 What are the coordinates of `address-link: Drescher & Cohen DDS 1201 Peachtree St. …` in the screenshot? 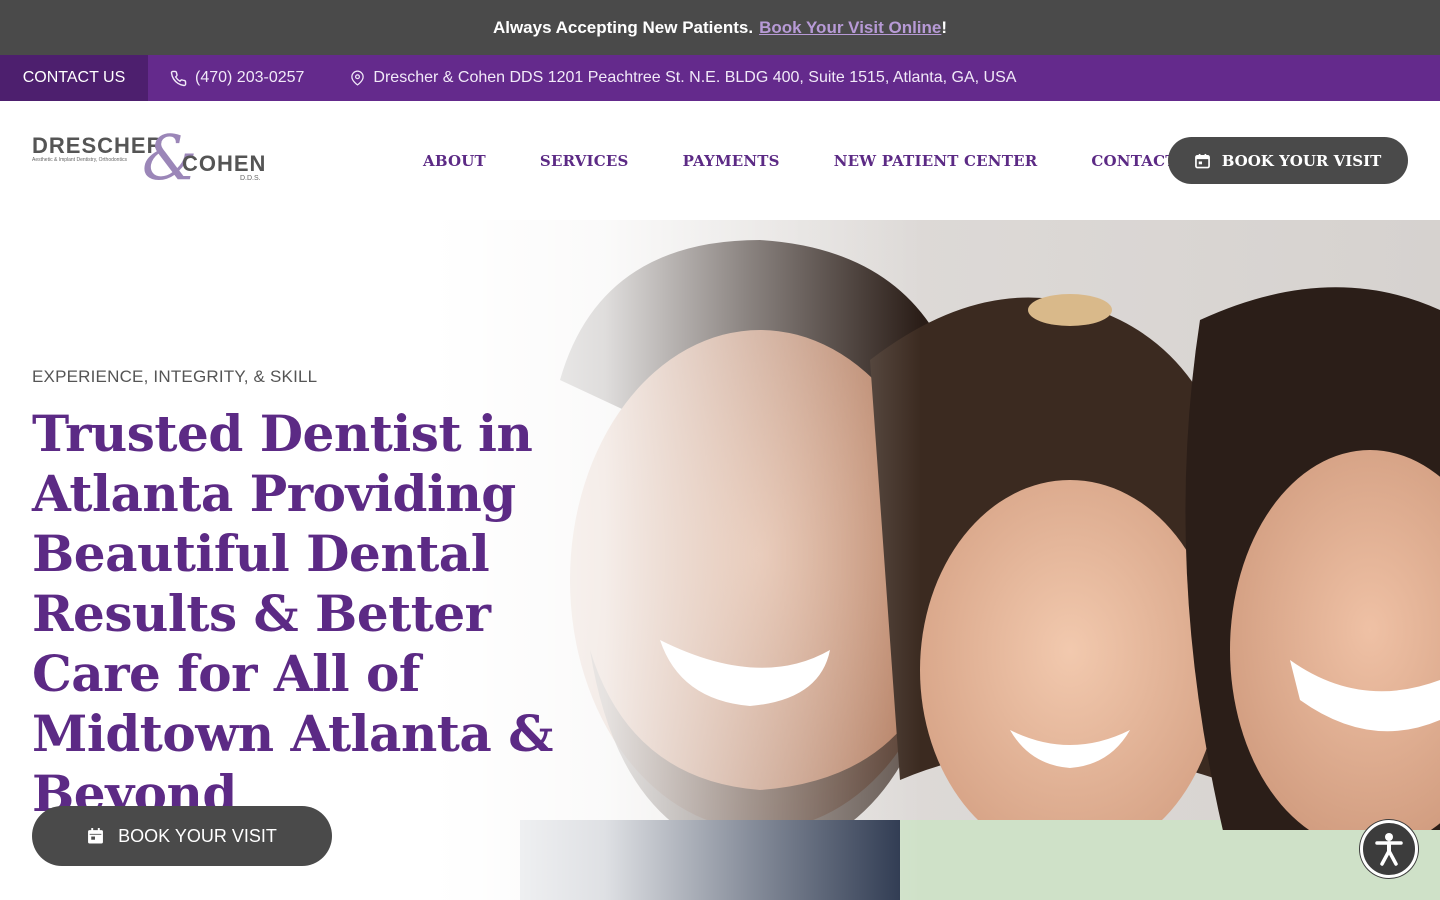 It's located at (683, 78).